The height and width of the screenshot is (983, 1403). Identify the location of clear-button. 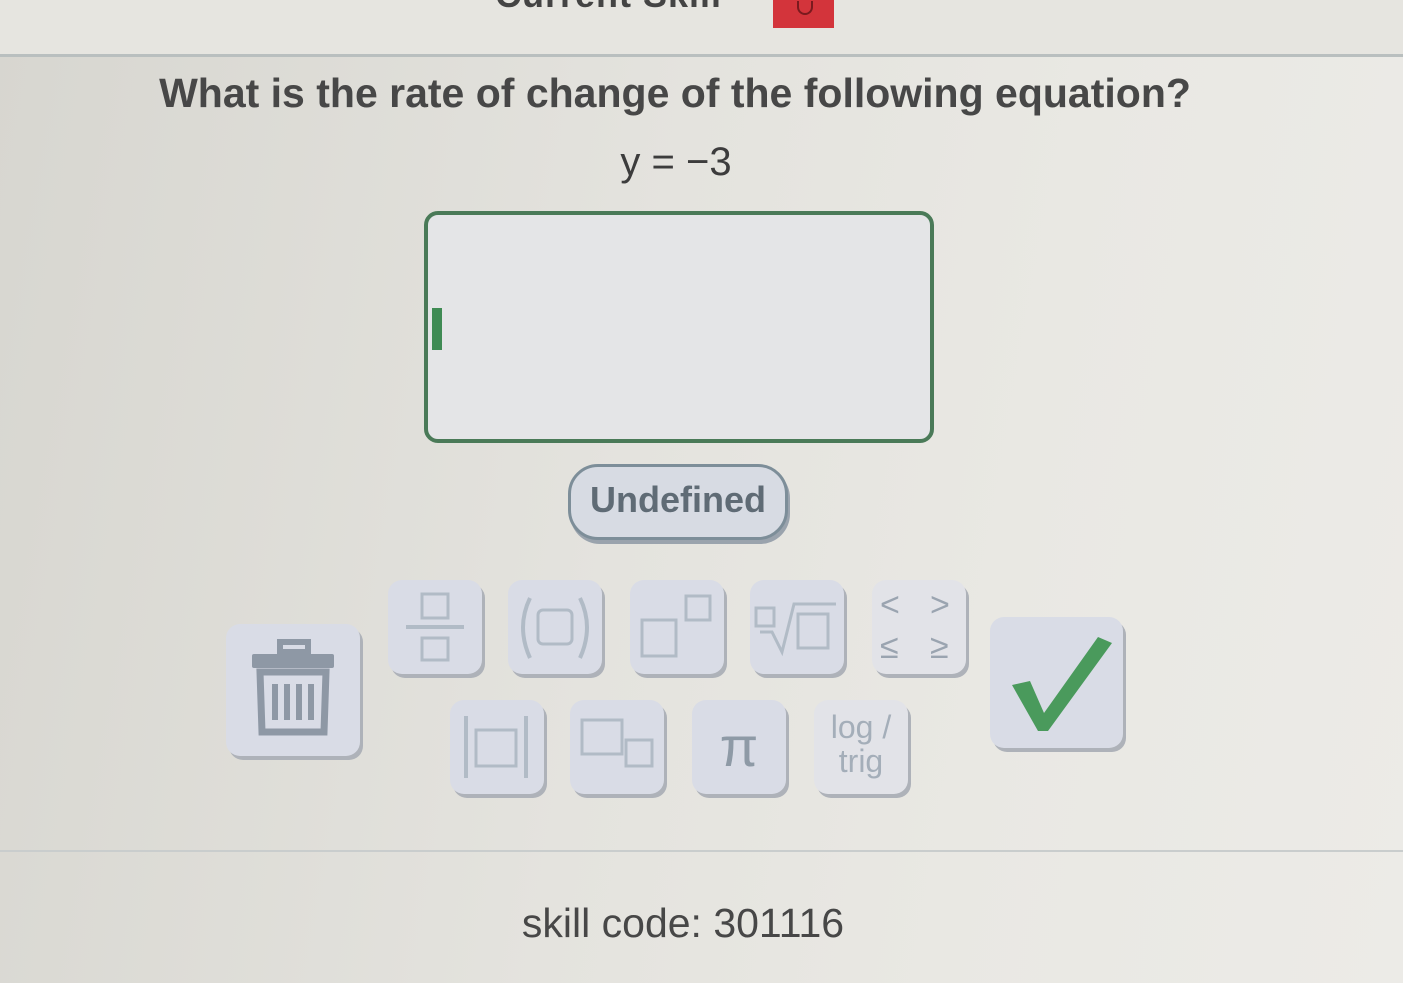
(293, 690).